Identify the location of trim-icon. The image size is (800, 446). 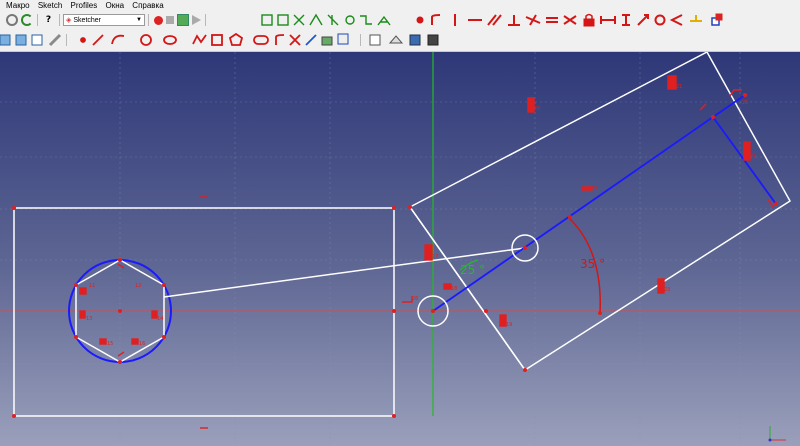
(295, 40).